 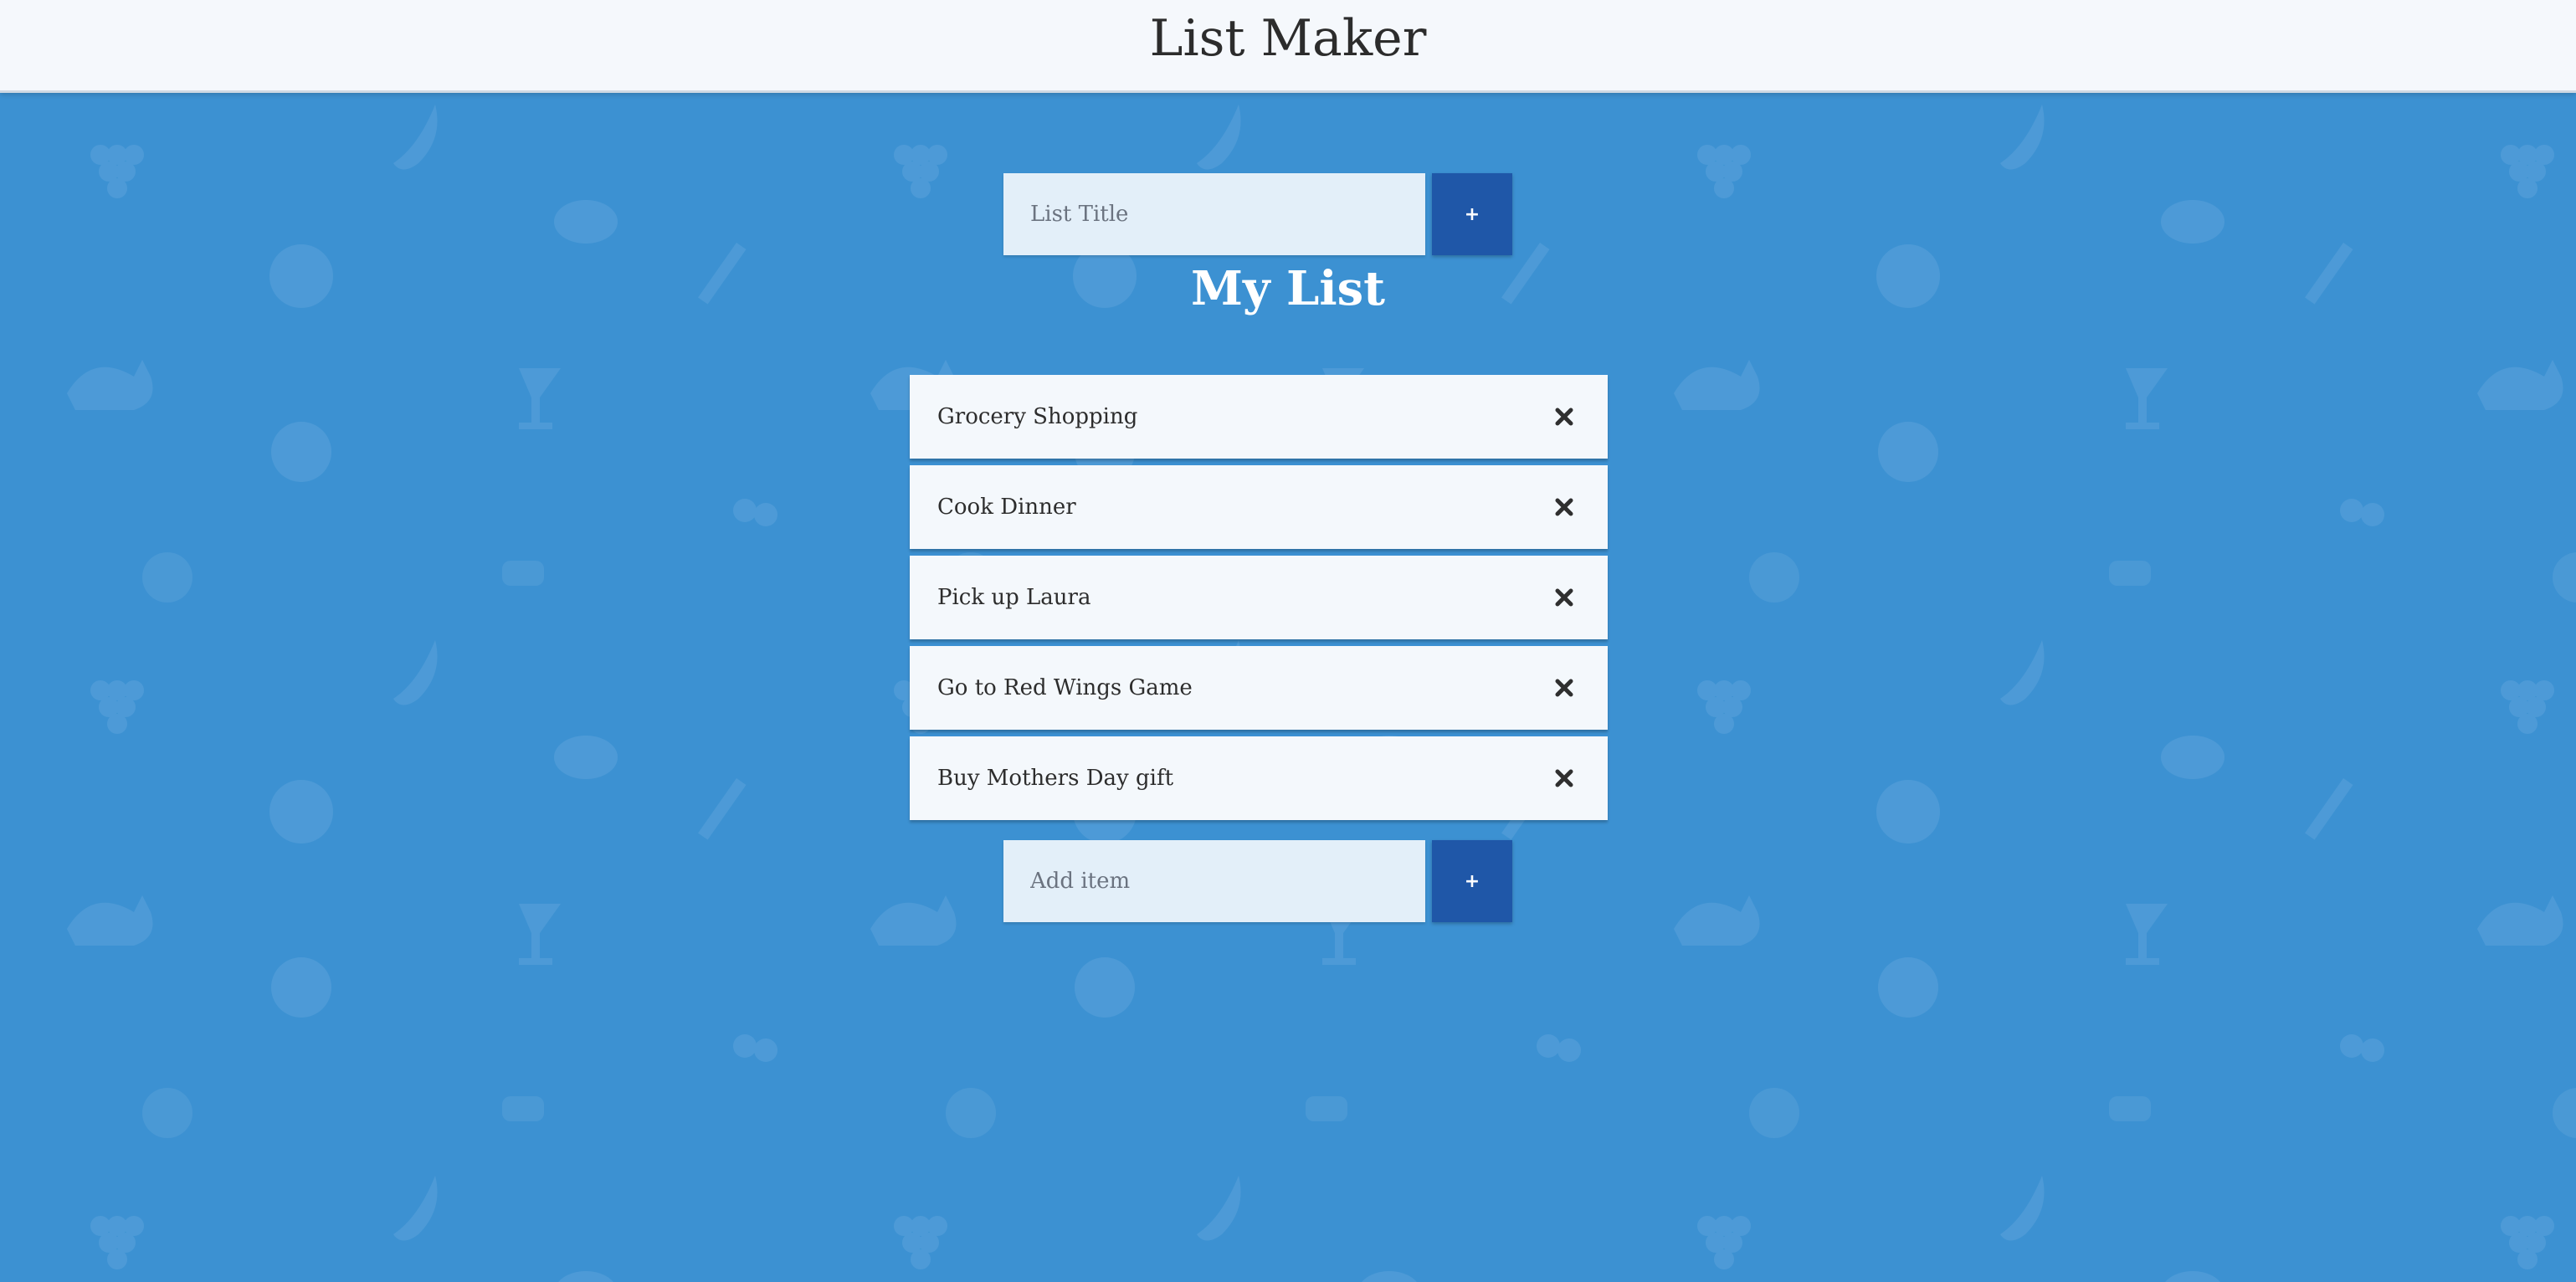 I want to click on list-item-label: Pick up Laura, so click(x=1014, y=597).